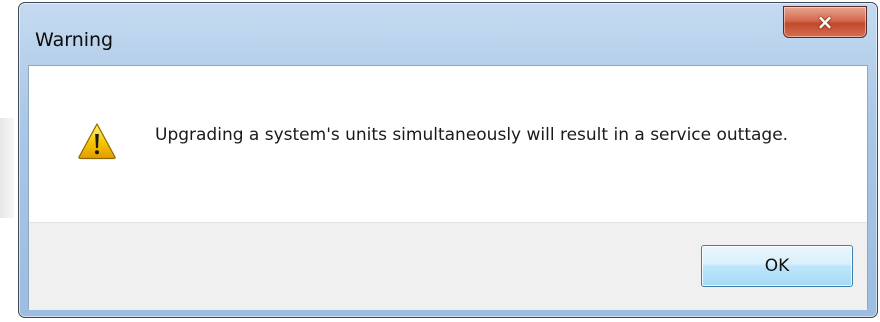 The image size is (880, 322). Describe the element at coordinates (777, 266) in the screenshot. I see `ok-button: OK` at that location.